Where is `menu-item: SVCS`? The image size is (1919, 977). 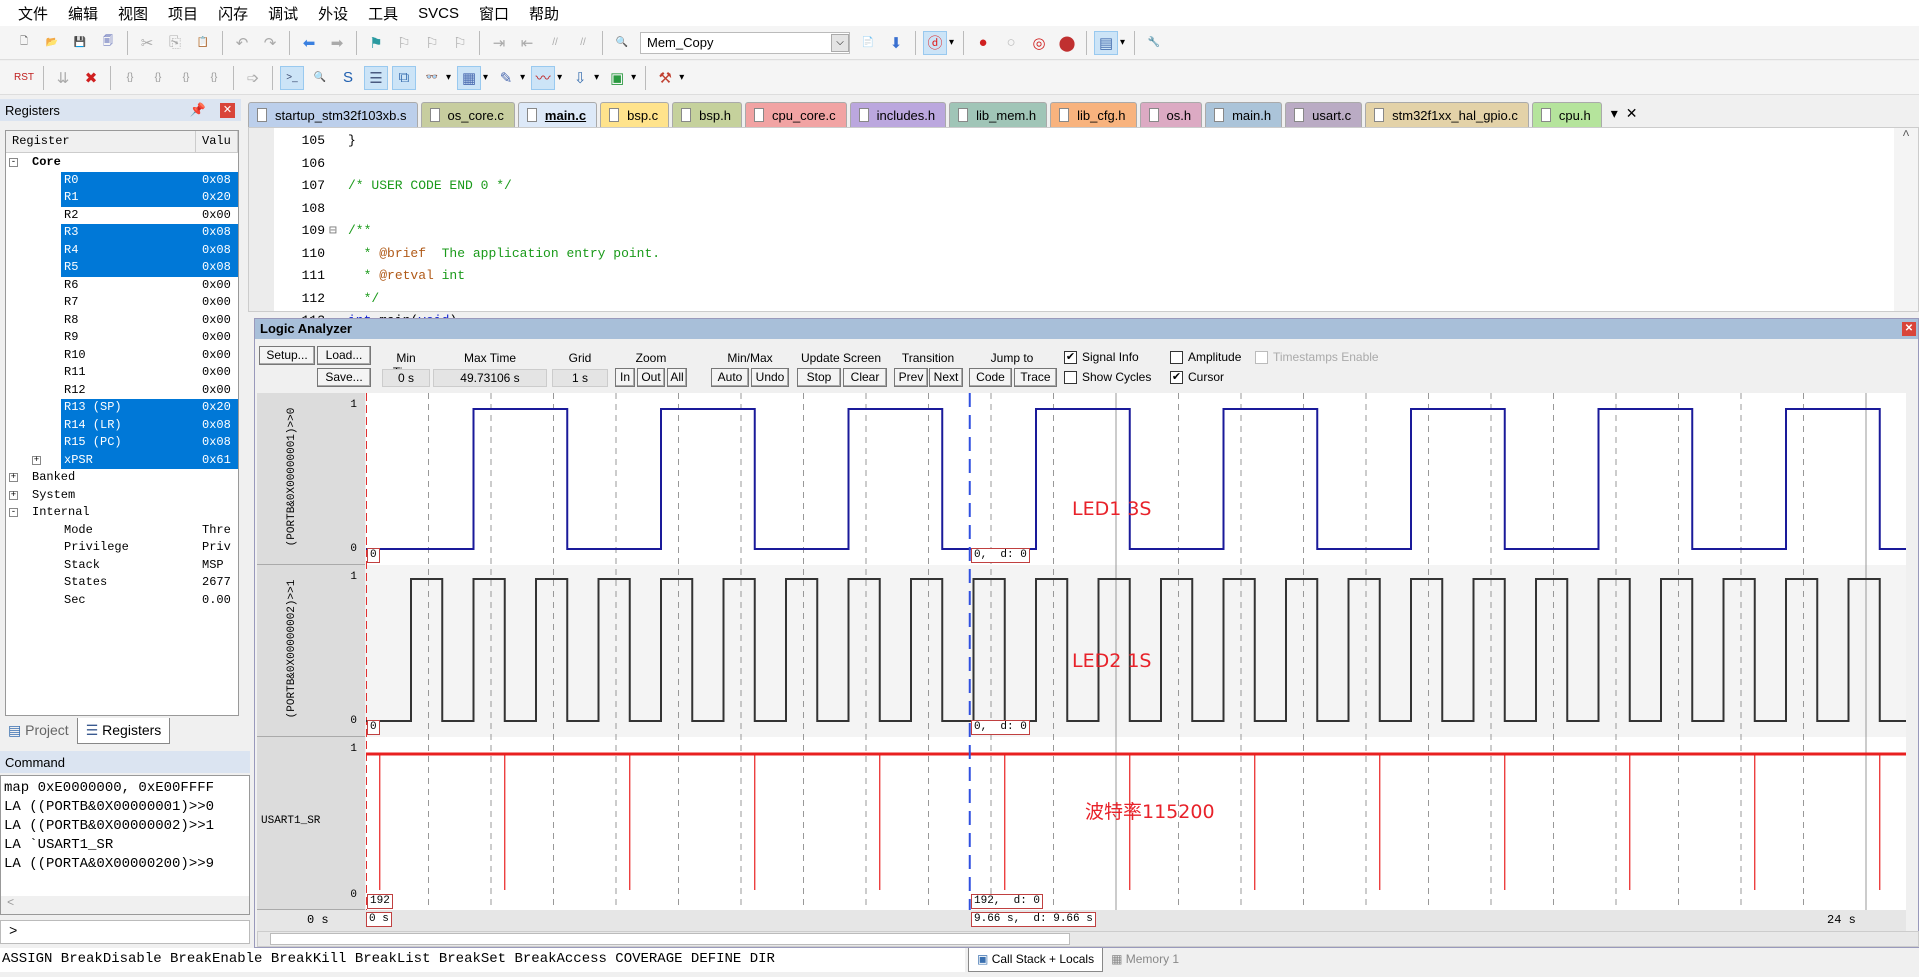 menu-item: SVCS is located at coordinates (438, 13).